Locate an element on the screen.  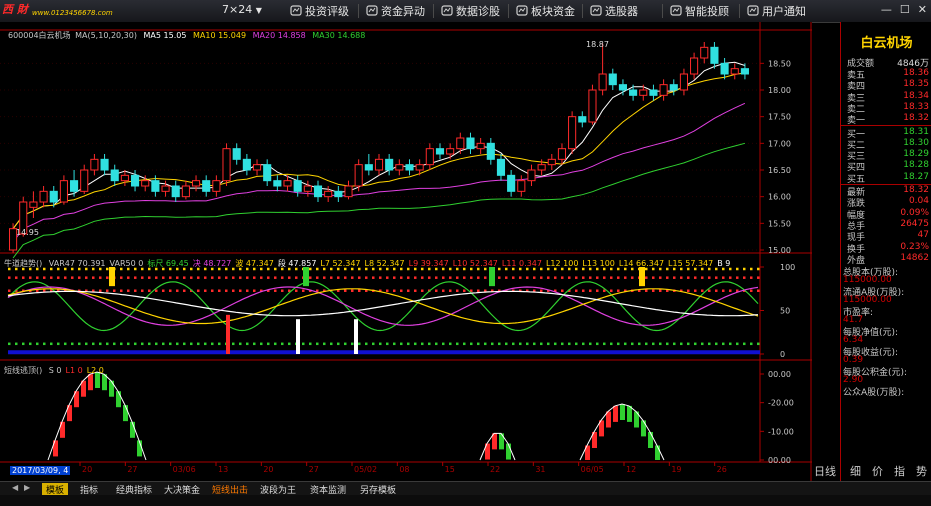
brand-url: www.0123456678.com is located at coordinates (72, 13).